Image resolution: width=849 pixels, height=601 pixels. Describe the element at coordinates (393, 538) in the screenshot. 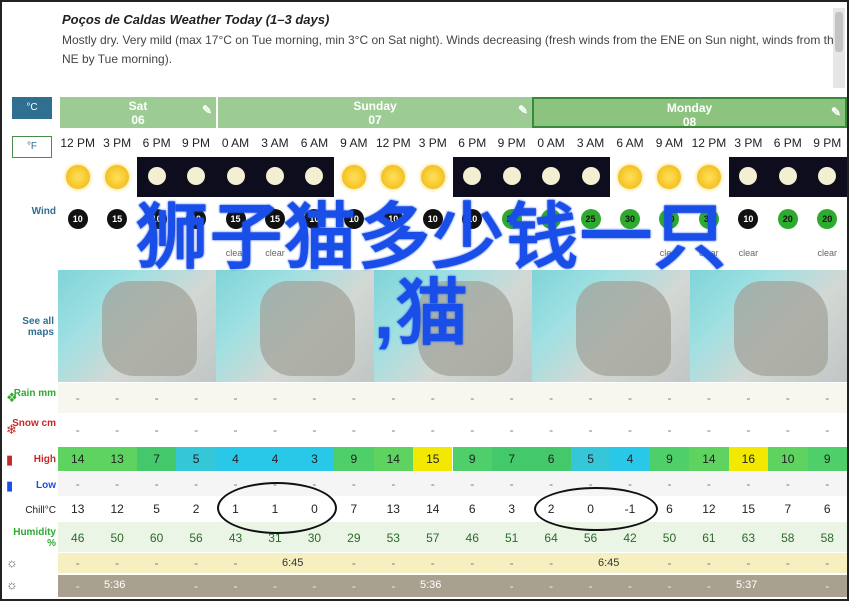

I see `humidity-value: 53` at that location.